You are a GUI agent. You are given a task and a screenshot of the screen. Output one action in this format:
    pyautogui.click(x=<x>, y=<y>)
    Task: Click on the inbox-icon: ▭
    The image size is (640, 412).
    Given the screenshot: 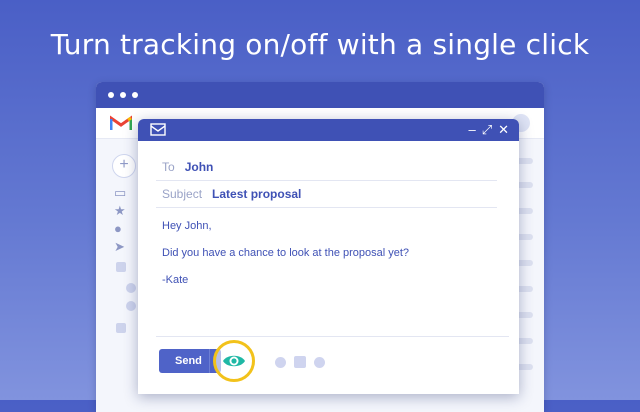 What is the action you would take?
    pyautogui.click(x=120, y=193)
    